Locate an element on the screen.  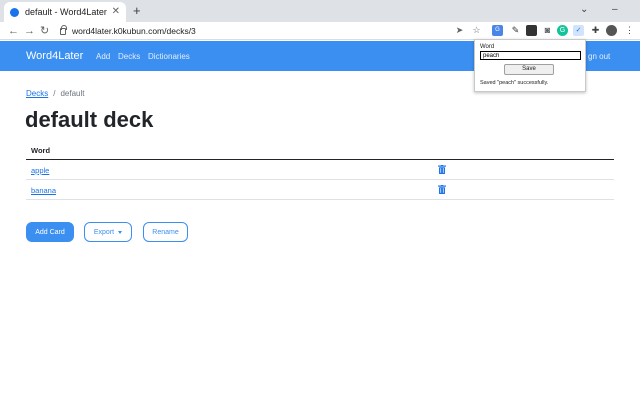
browser-tab: default - Word4Later ✕ is located at coordinates (65, 12).